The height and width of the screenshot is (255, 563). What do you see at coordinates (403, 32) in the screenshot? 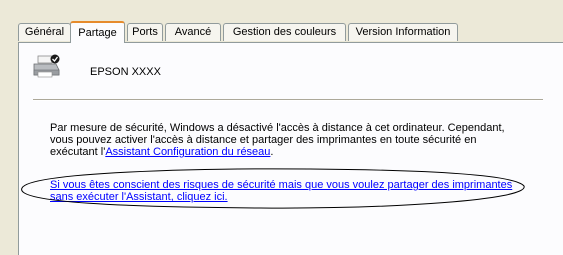
I see `tab-version-information: Version Information` at bounding box center [403, 32].